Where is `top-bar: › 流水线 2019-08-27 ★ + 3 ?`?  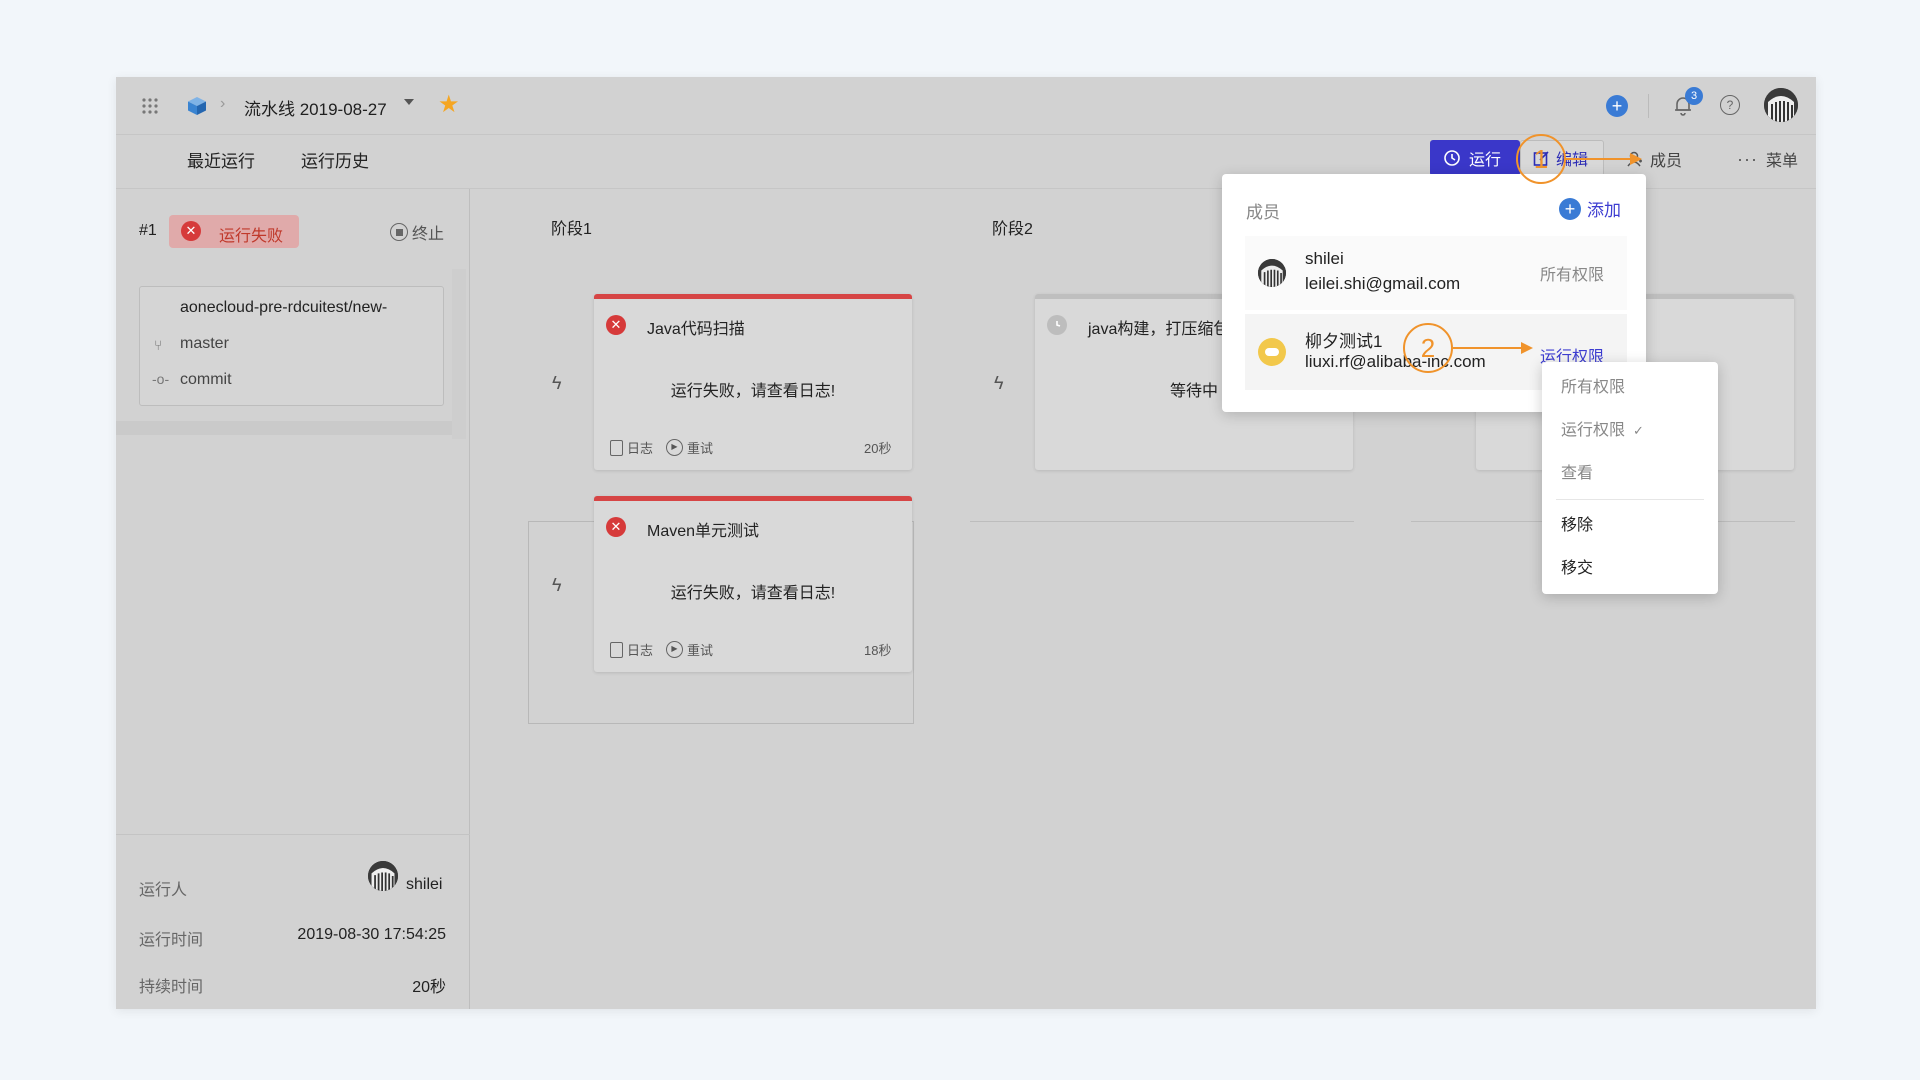 top-bar: › 流水线 2019-08-27 ★ + 3 ? is located at coordinates (966, 106).